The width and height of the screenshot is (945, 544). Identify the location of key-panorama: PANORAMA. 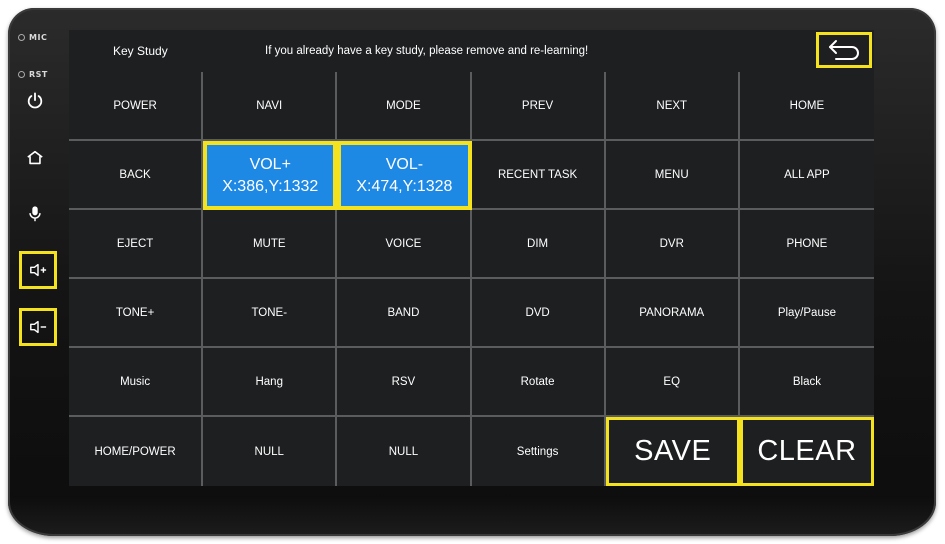
(672, 313).